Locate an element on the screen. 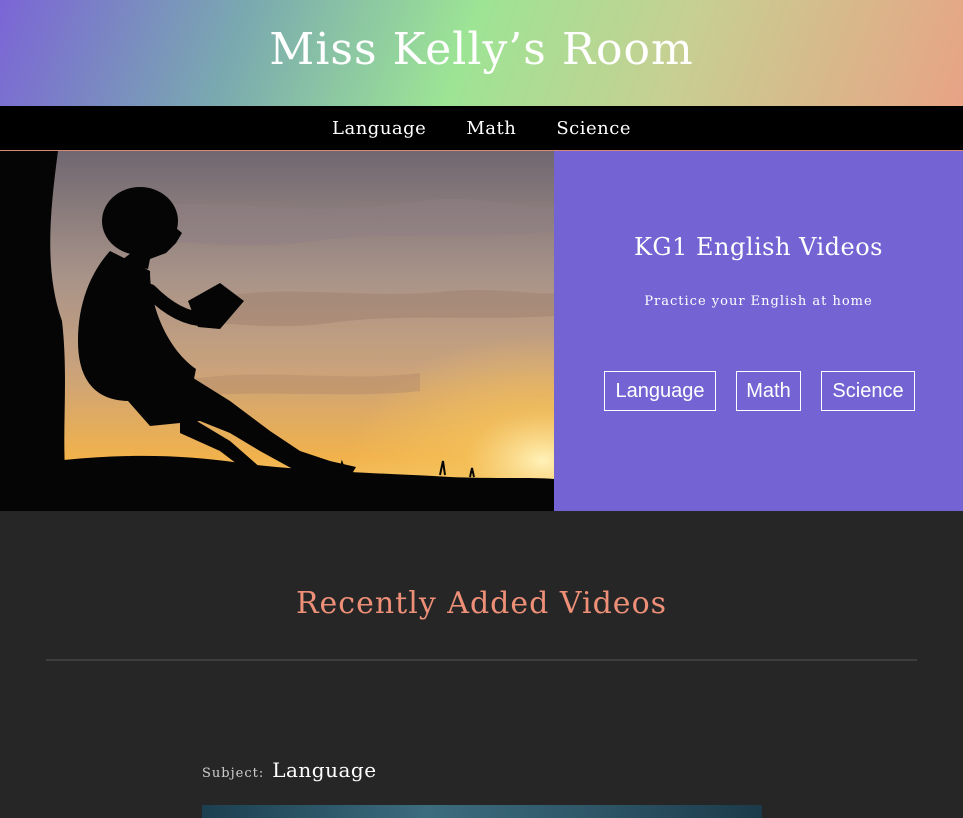 The image size is (963, 818). site-header: Miss Kelly’s Room is located at coordinates (481, 53).